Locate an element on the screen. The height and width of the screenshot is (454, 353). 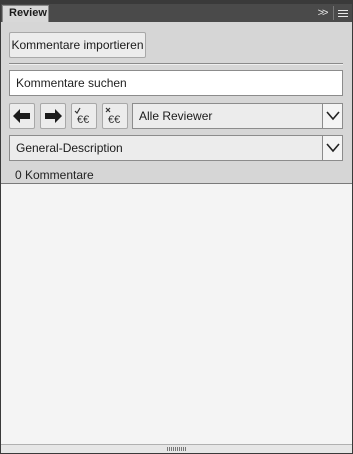
arrow-left-icon is located at coordinates (21, 116).